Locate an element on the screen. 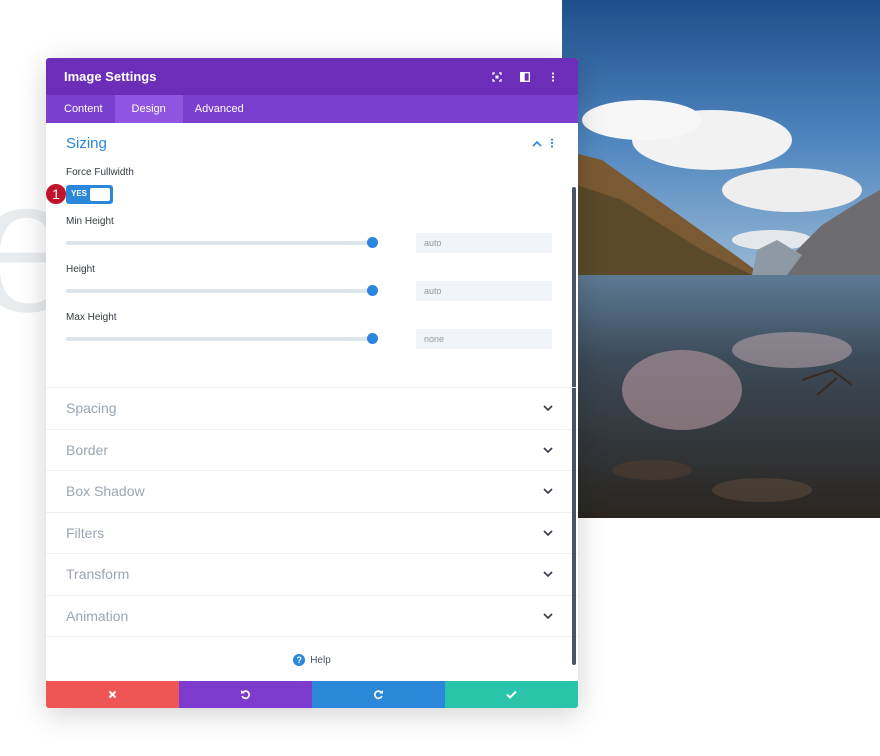 The height and width of the screenshot is (756, 880). redo-button is located at coordinates (378, 694).